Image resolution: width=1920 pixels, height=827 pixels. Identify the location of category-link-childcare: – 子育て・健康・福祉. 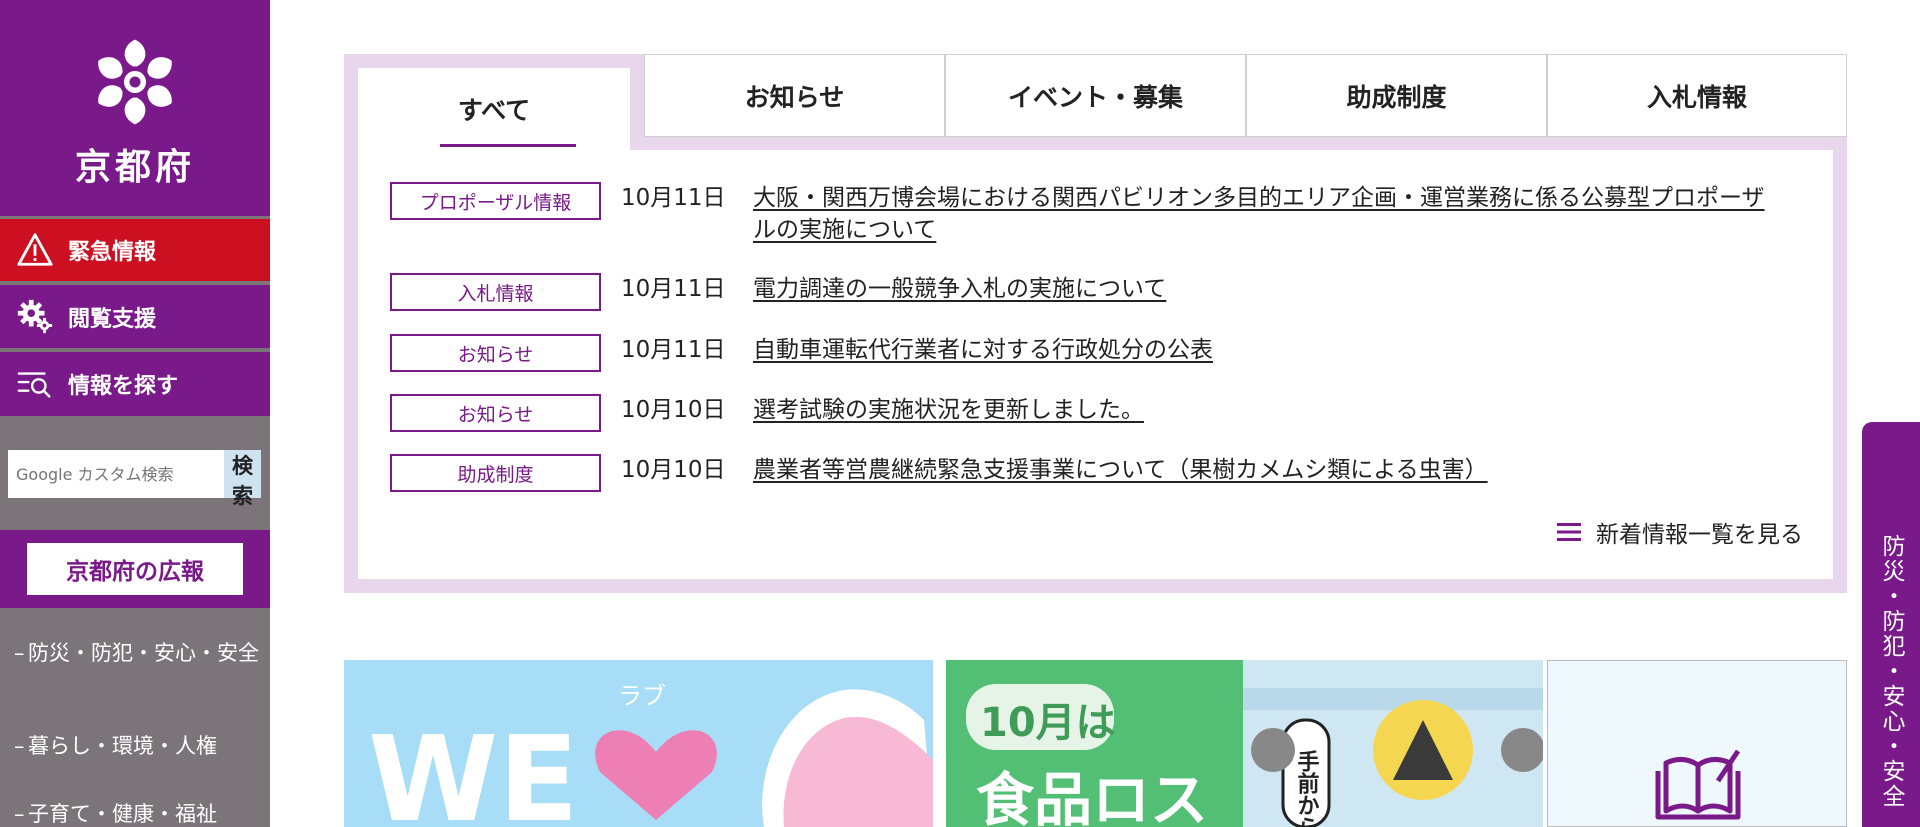
(139, 814).